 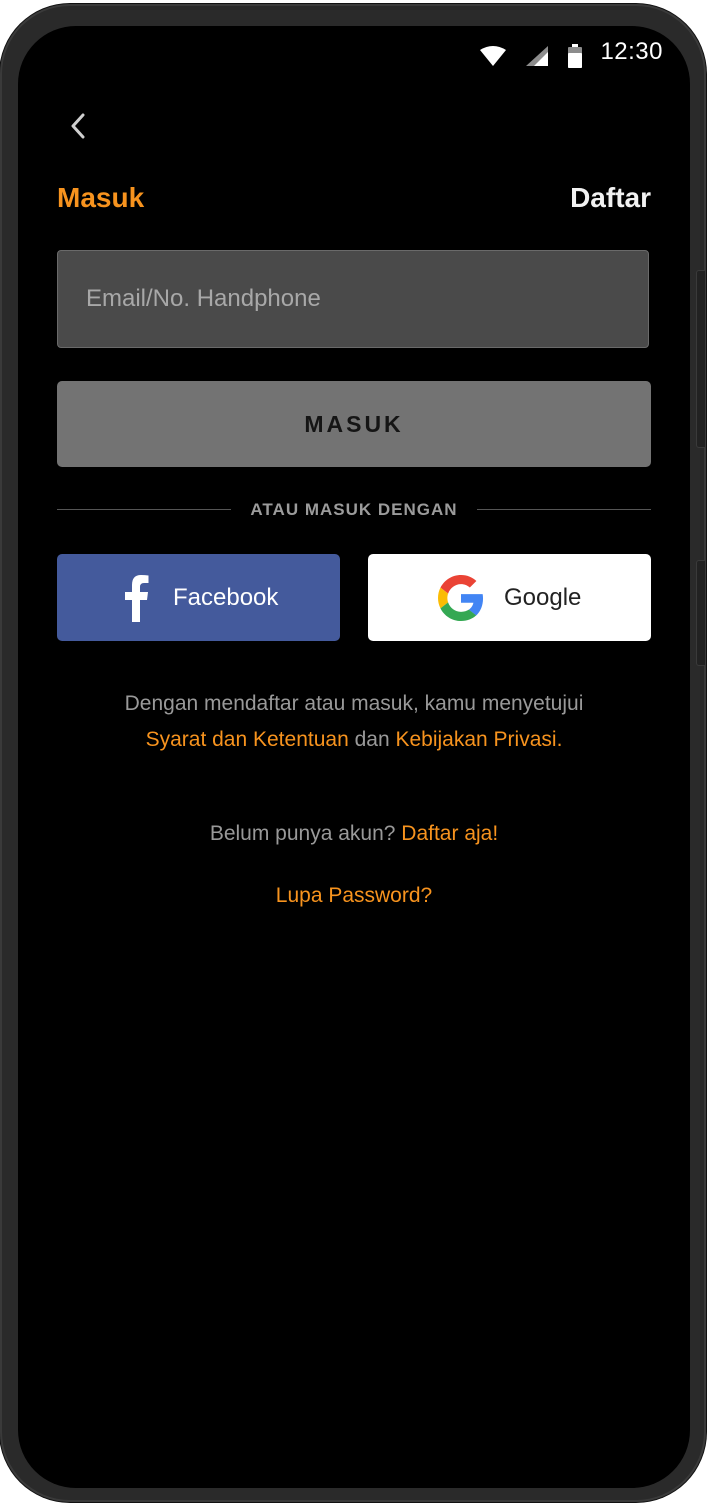 What do you see at coordinates (461, 597) in the screenshot?
I see `google-icon` at bounding box center [461, 597].